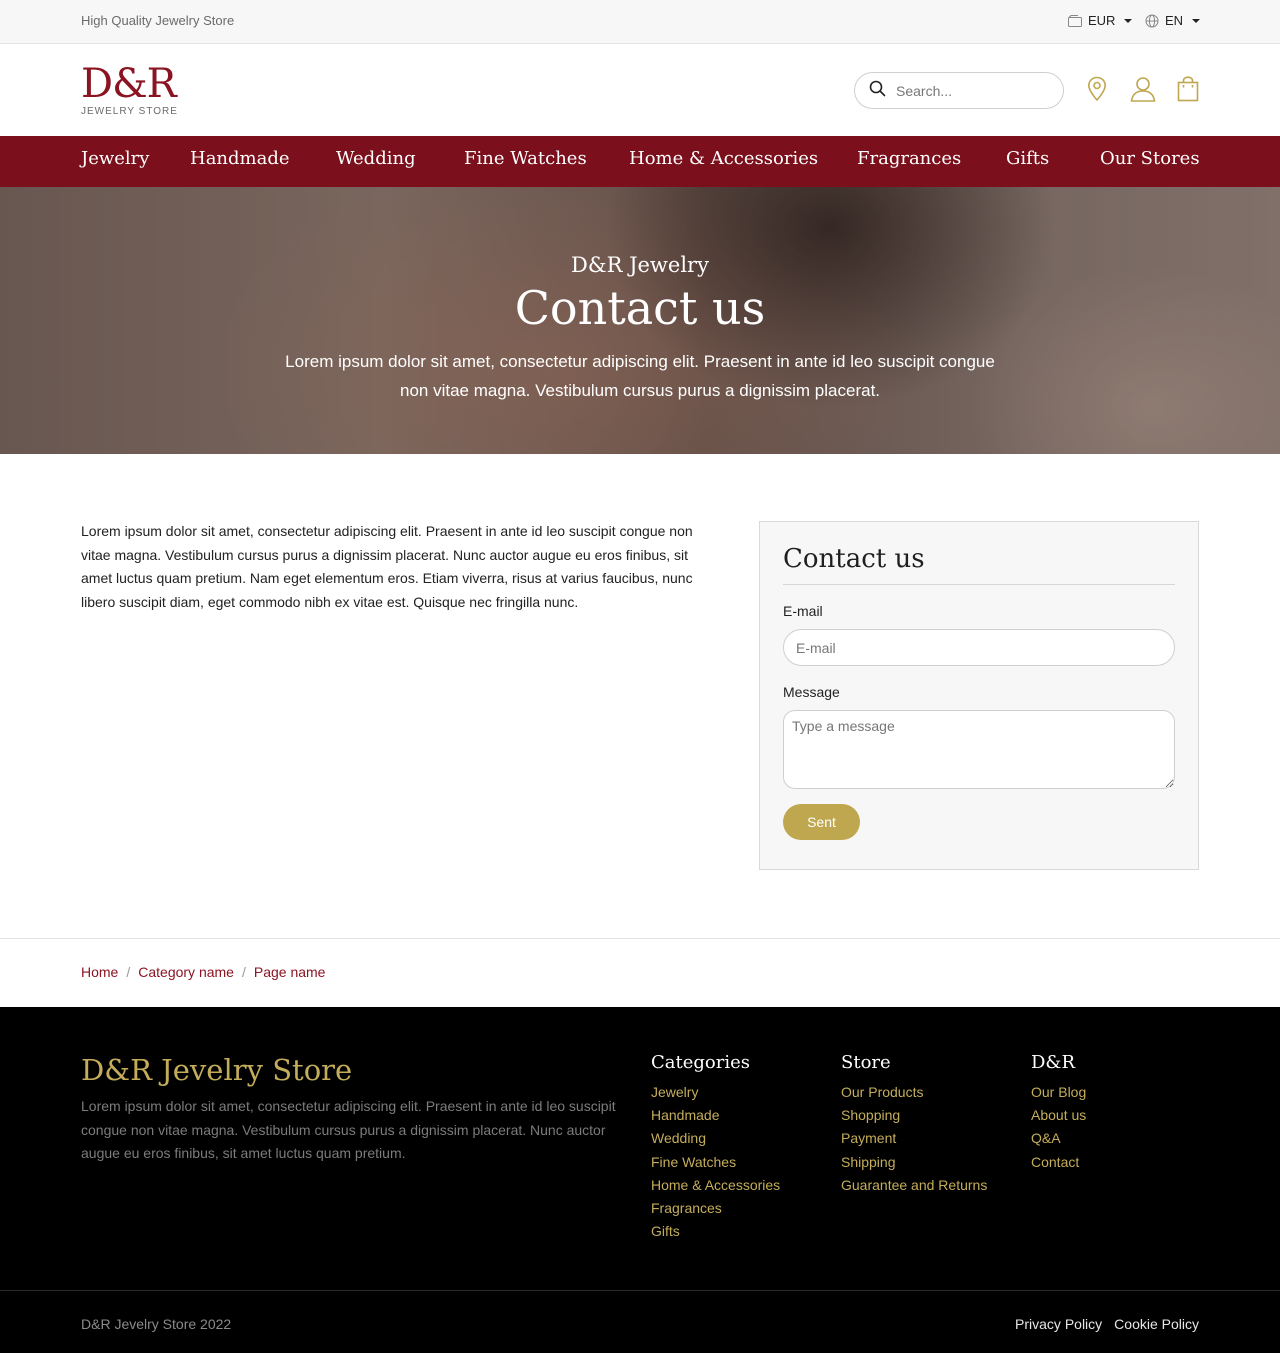 The image size is (1280, 1353). I want to click on currency-value: EUR, so click(1102, 20).